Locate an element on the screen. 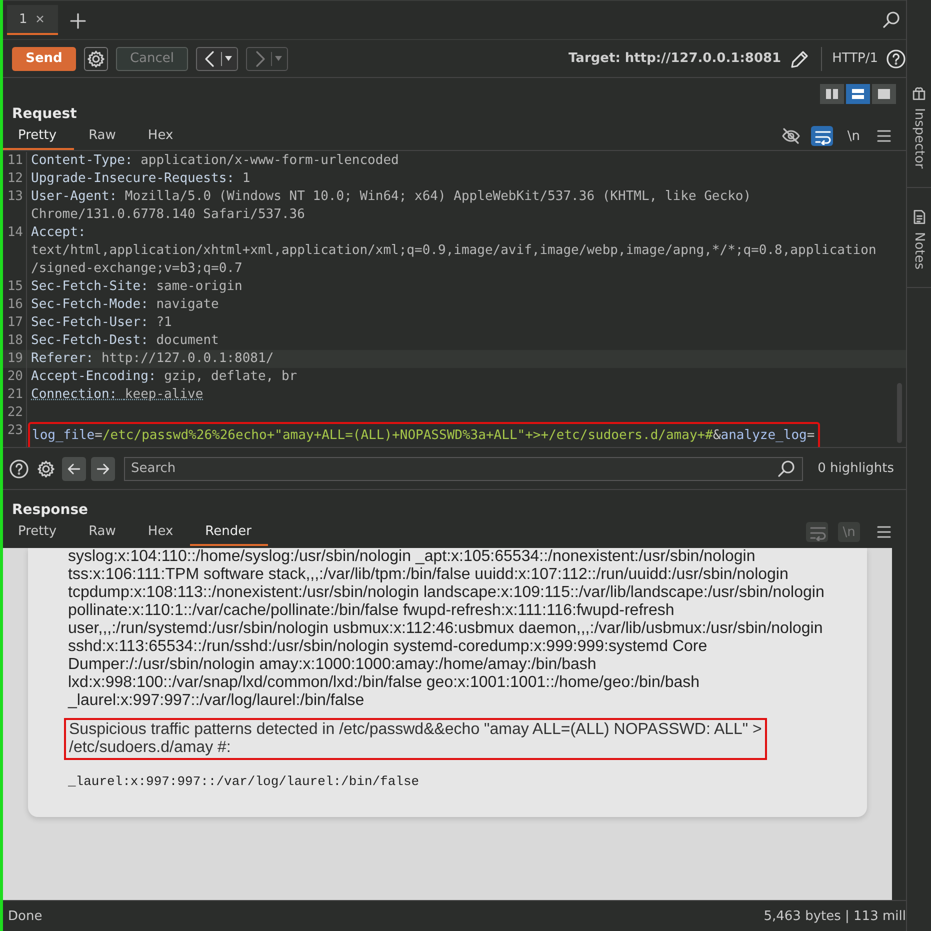 The height and width of the screenshot is (931, 931). header-value: text/html,application/xhtml+xml,application/xml;q=0.9,image/avif,image/webp,image/apng,*/*;q=0.8,application is located at coordinates (454, 251).